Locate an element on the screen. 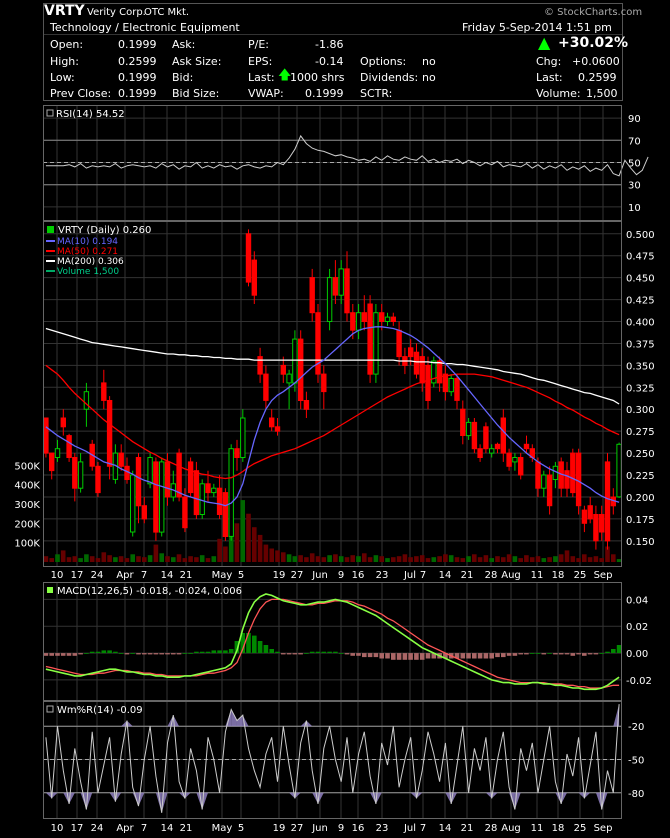 The height and width of the screenshot is (838, 670). volume-label: Volume: is located at coordinates (558, 93).